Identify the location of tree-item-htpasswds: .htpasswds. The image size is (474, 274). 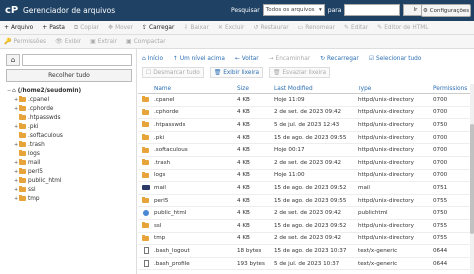
(71, 117).